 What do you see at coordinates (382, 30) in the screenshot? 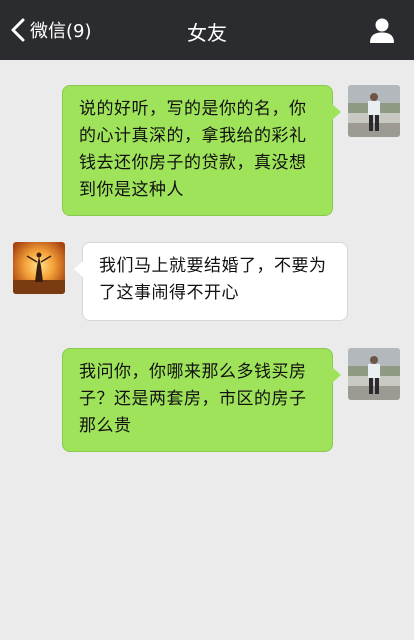
I see `person-icon` at bounding box center [382, 30].